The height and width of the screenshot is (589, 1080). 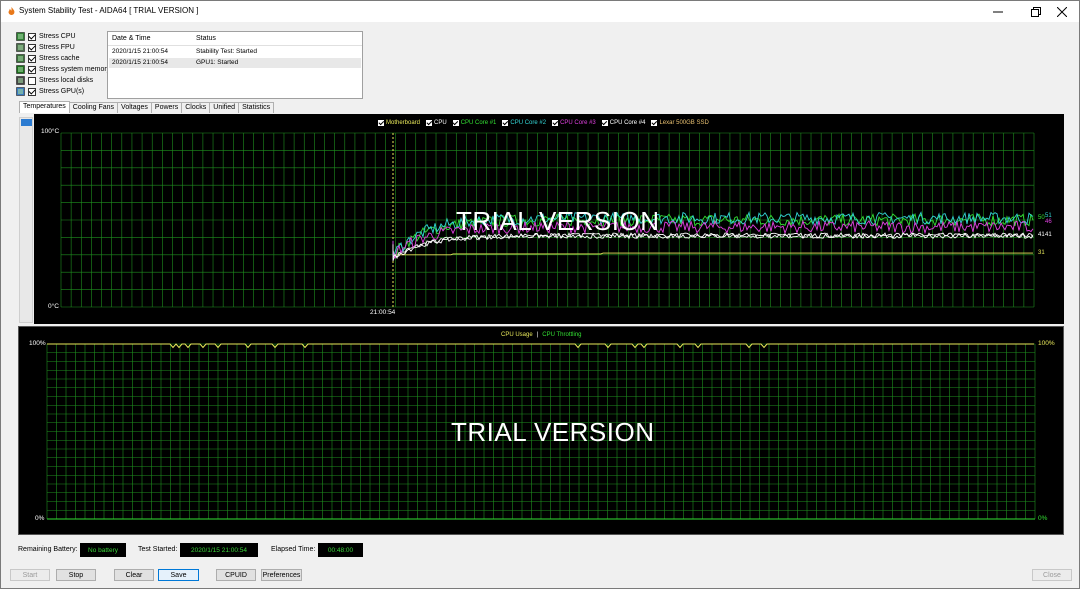 I want to click on minimize-icon, so click(x=998, y=11).